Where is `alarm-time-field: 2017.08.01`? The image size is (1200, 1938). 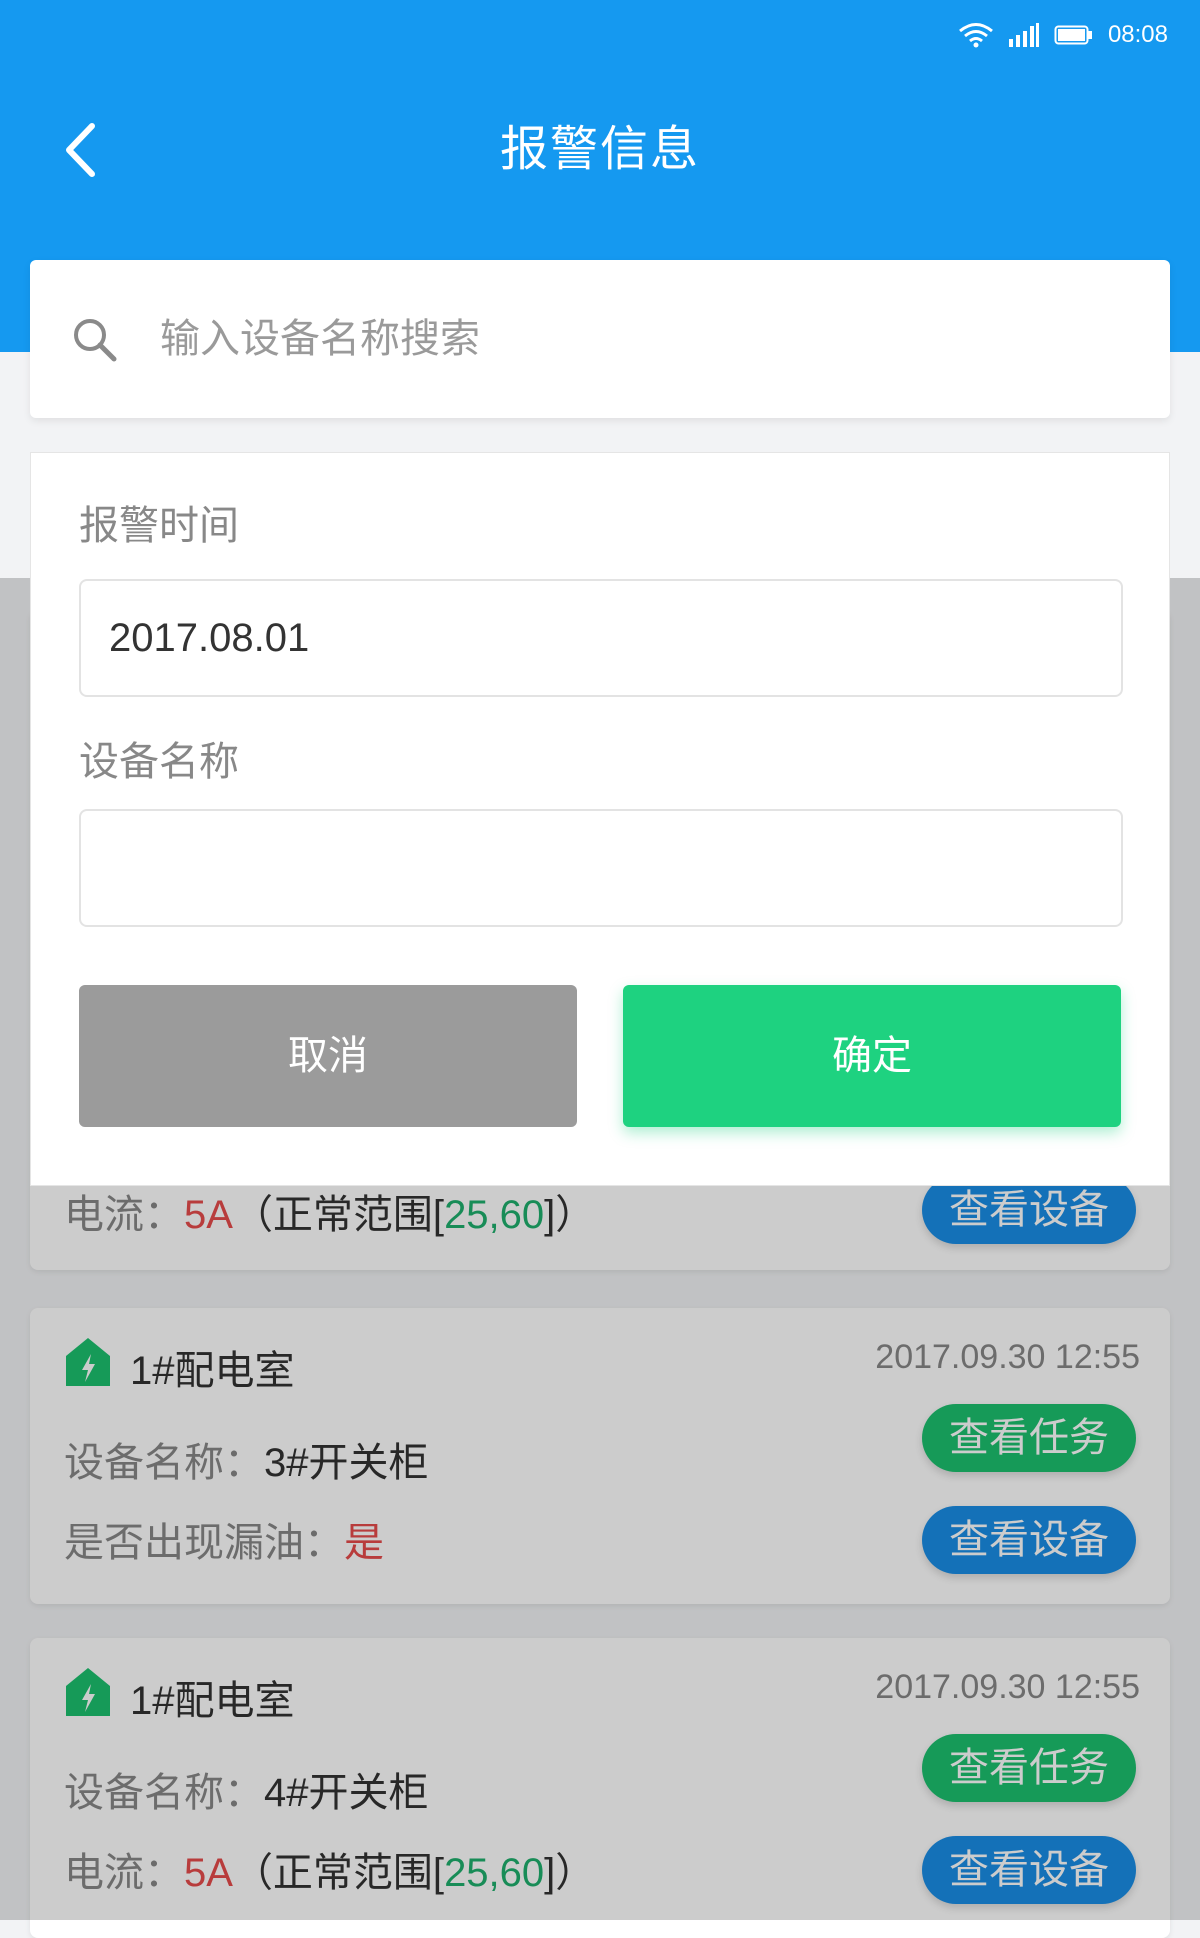 alarm-time-field: 2017.08.01 is located at coordinates (601, 638).